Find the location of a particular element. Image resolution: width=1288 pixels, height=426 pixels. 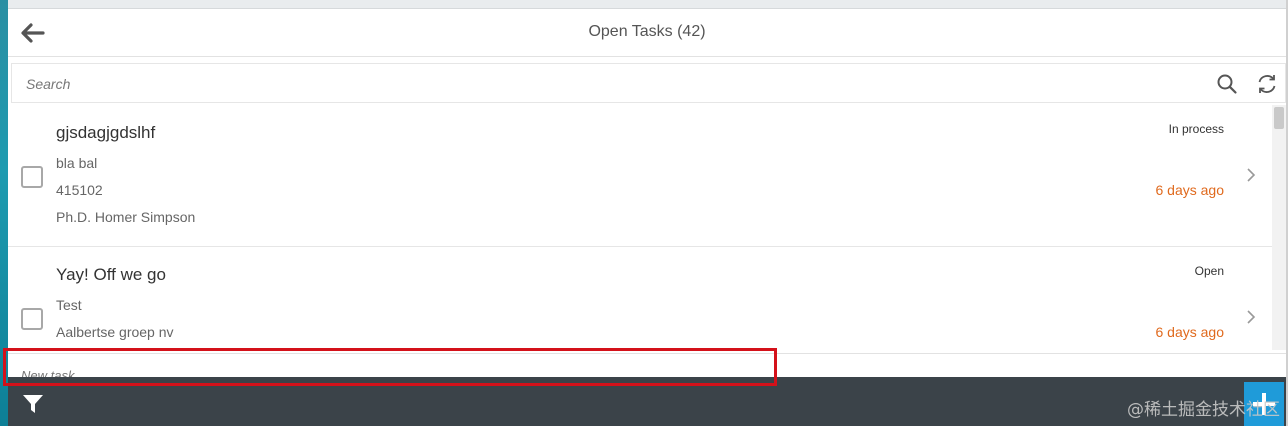

list-scrollbar is located at coordinates (1279, 227).